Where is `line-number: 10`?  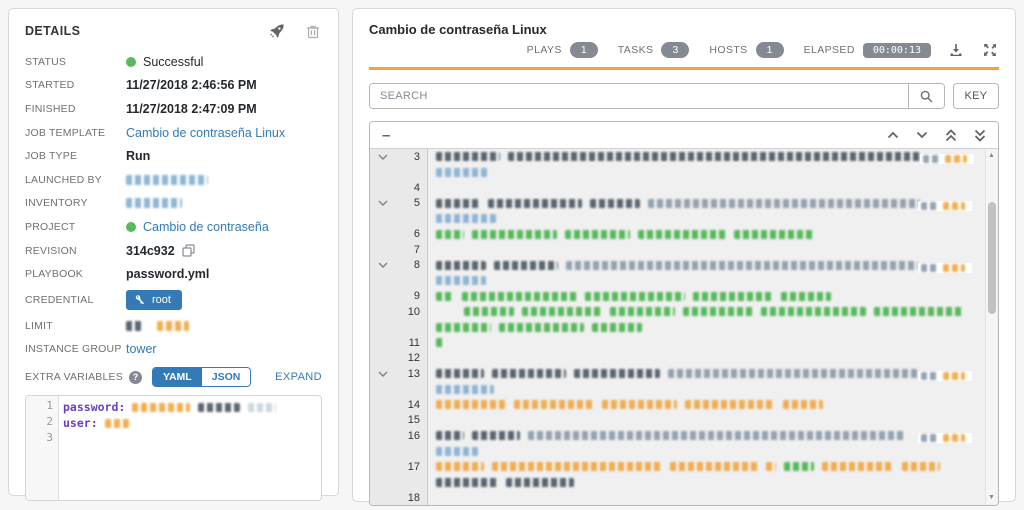 line-number: 10 is located at coordinates (413, 311).